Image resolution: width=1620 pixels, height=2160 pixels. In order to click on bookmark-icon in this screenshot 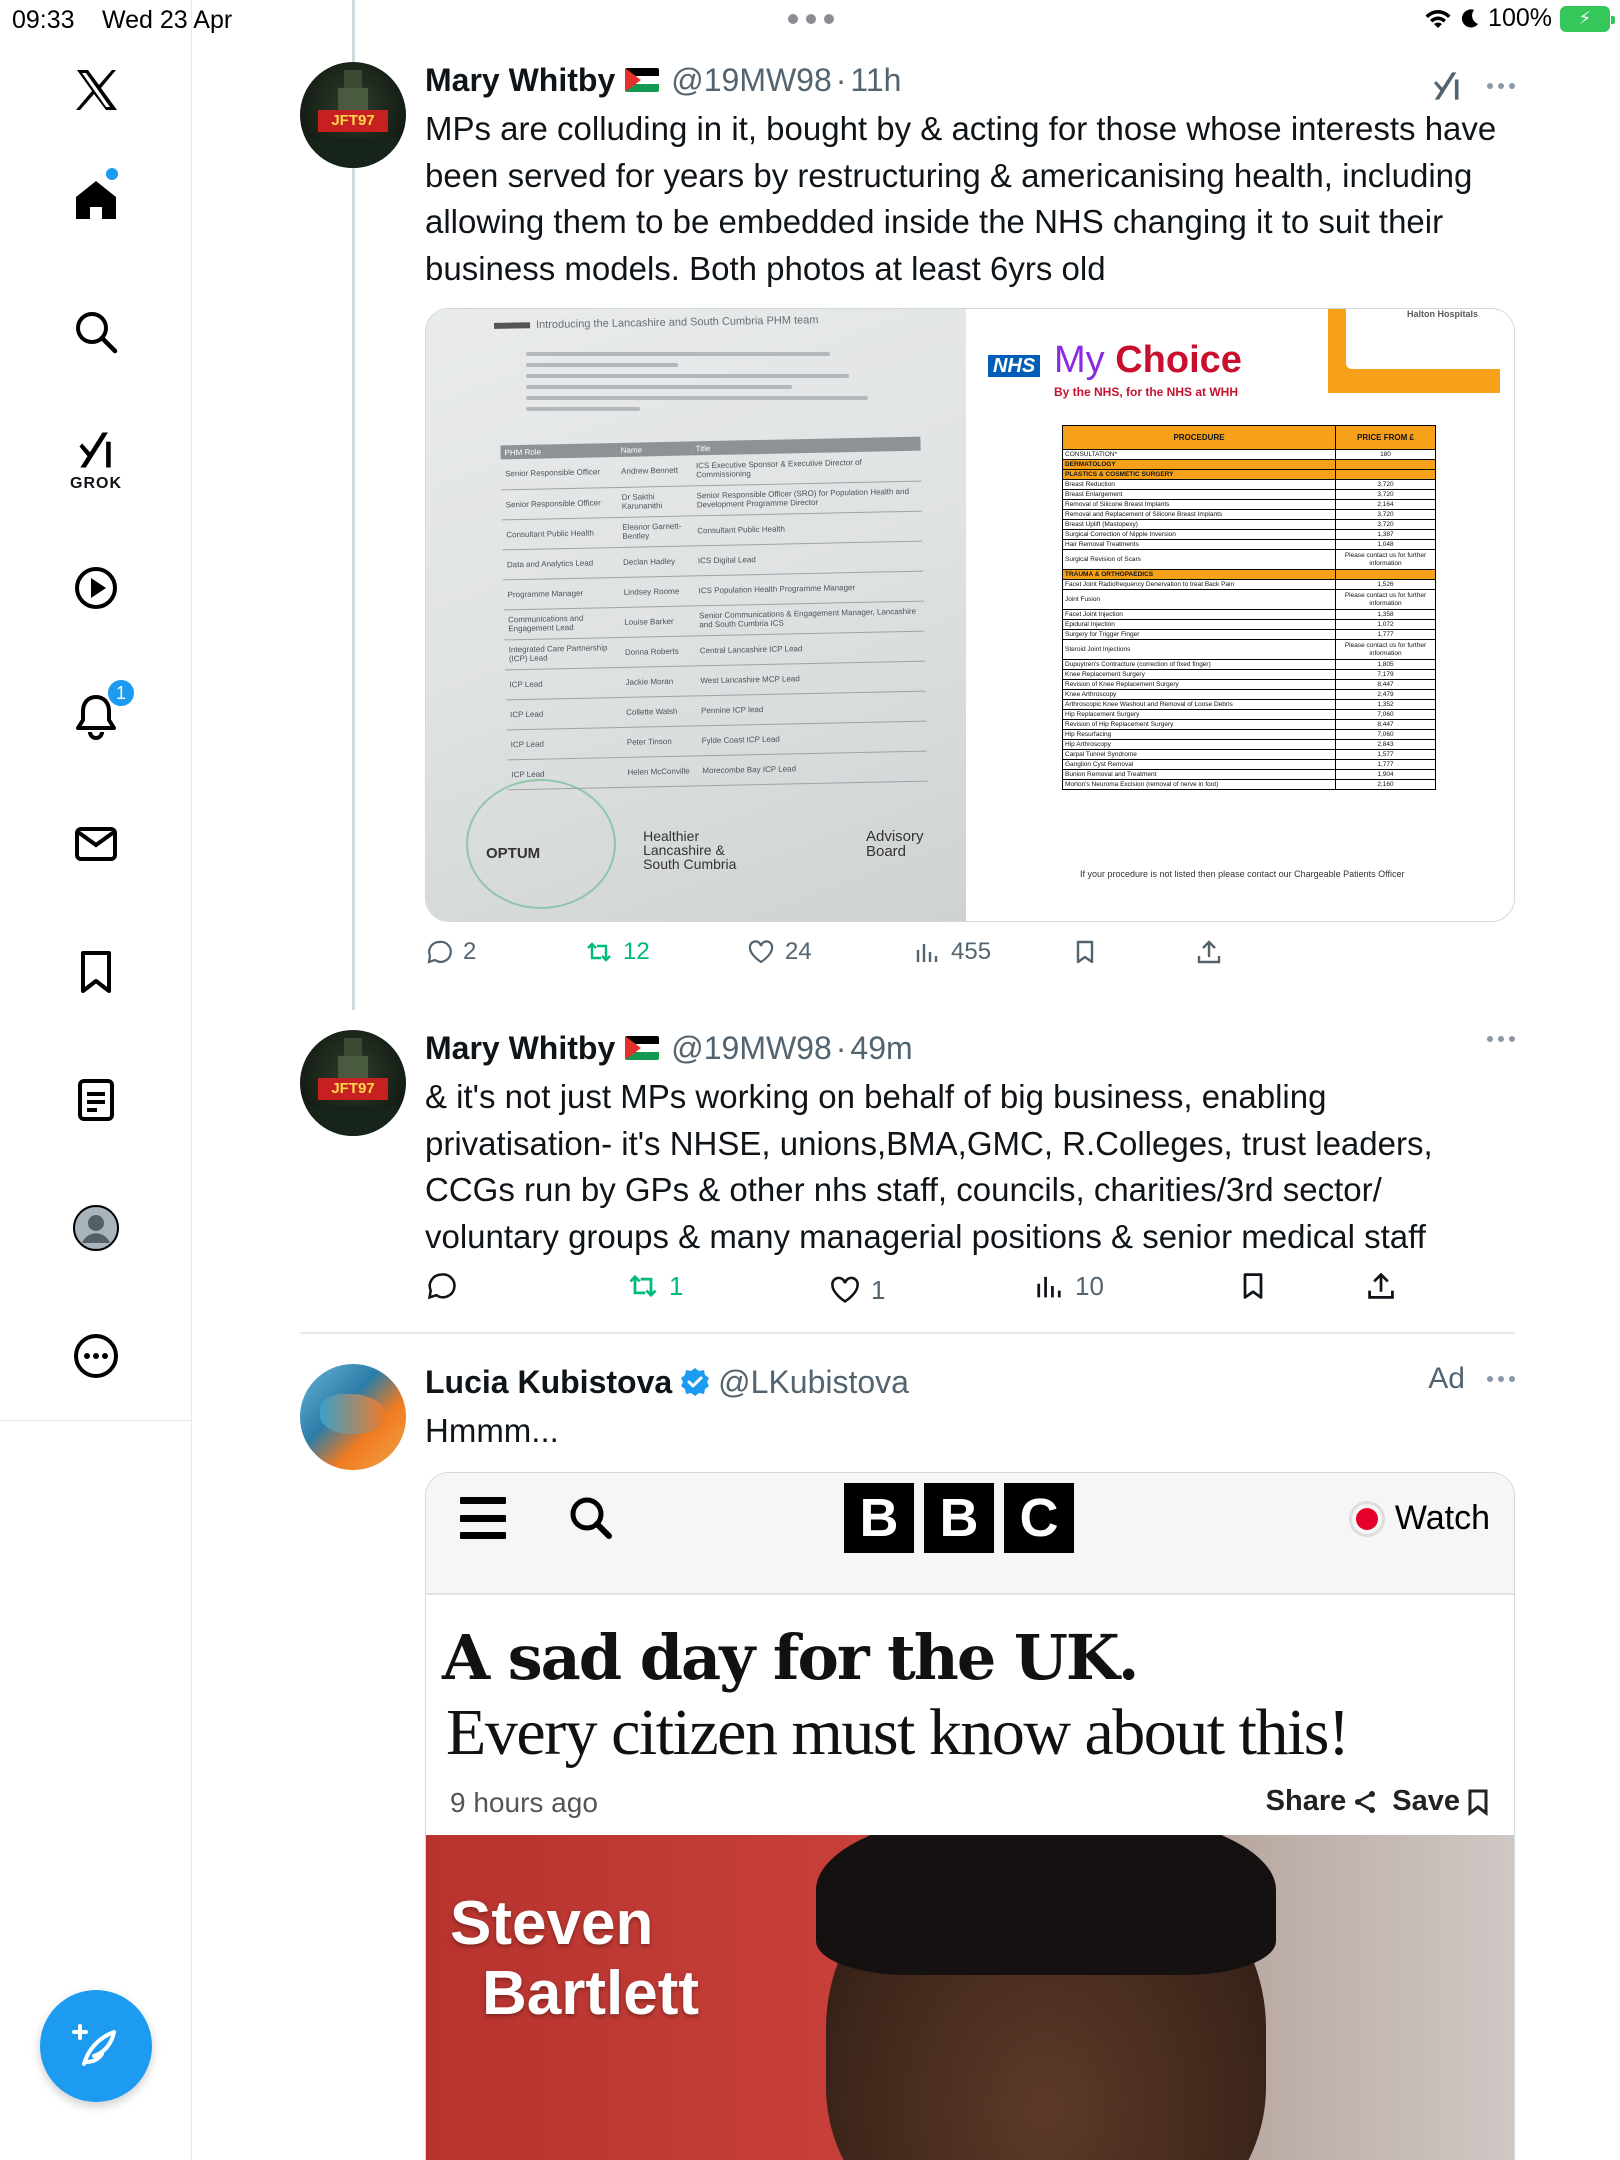, I will do `click(1478, 1802)`.